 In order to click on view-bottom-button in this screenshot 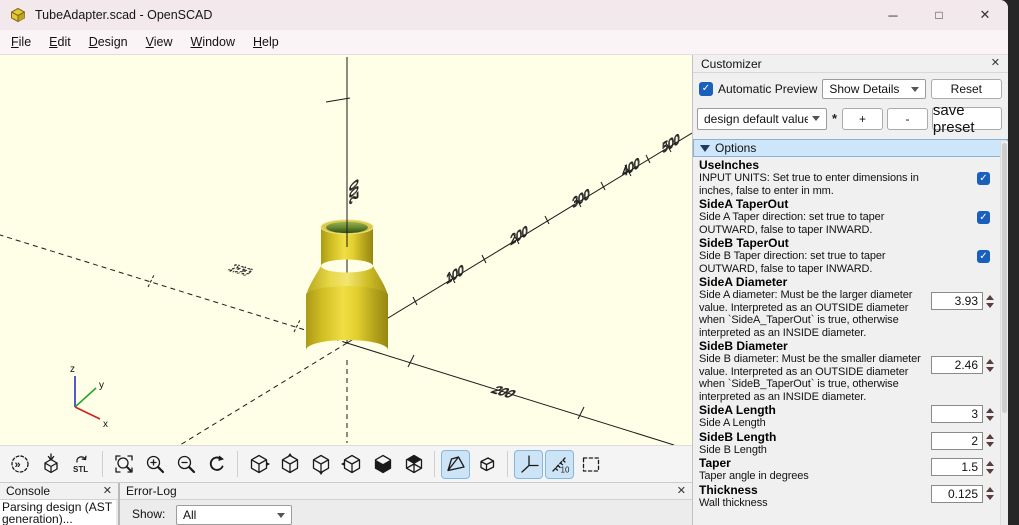, I will do `click(320, 464)`.